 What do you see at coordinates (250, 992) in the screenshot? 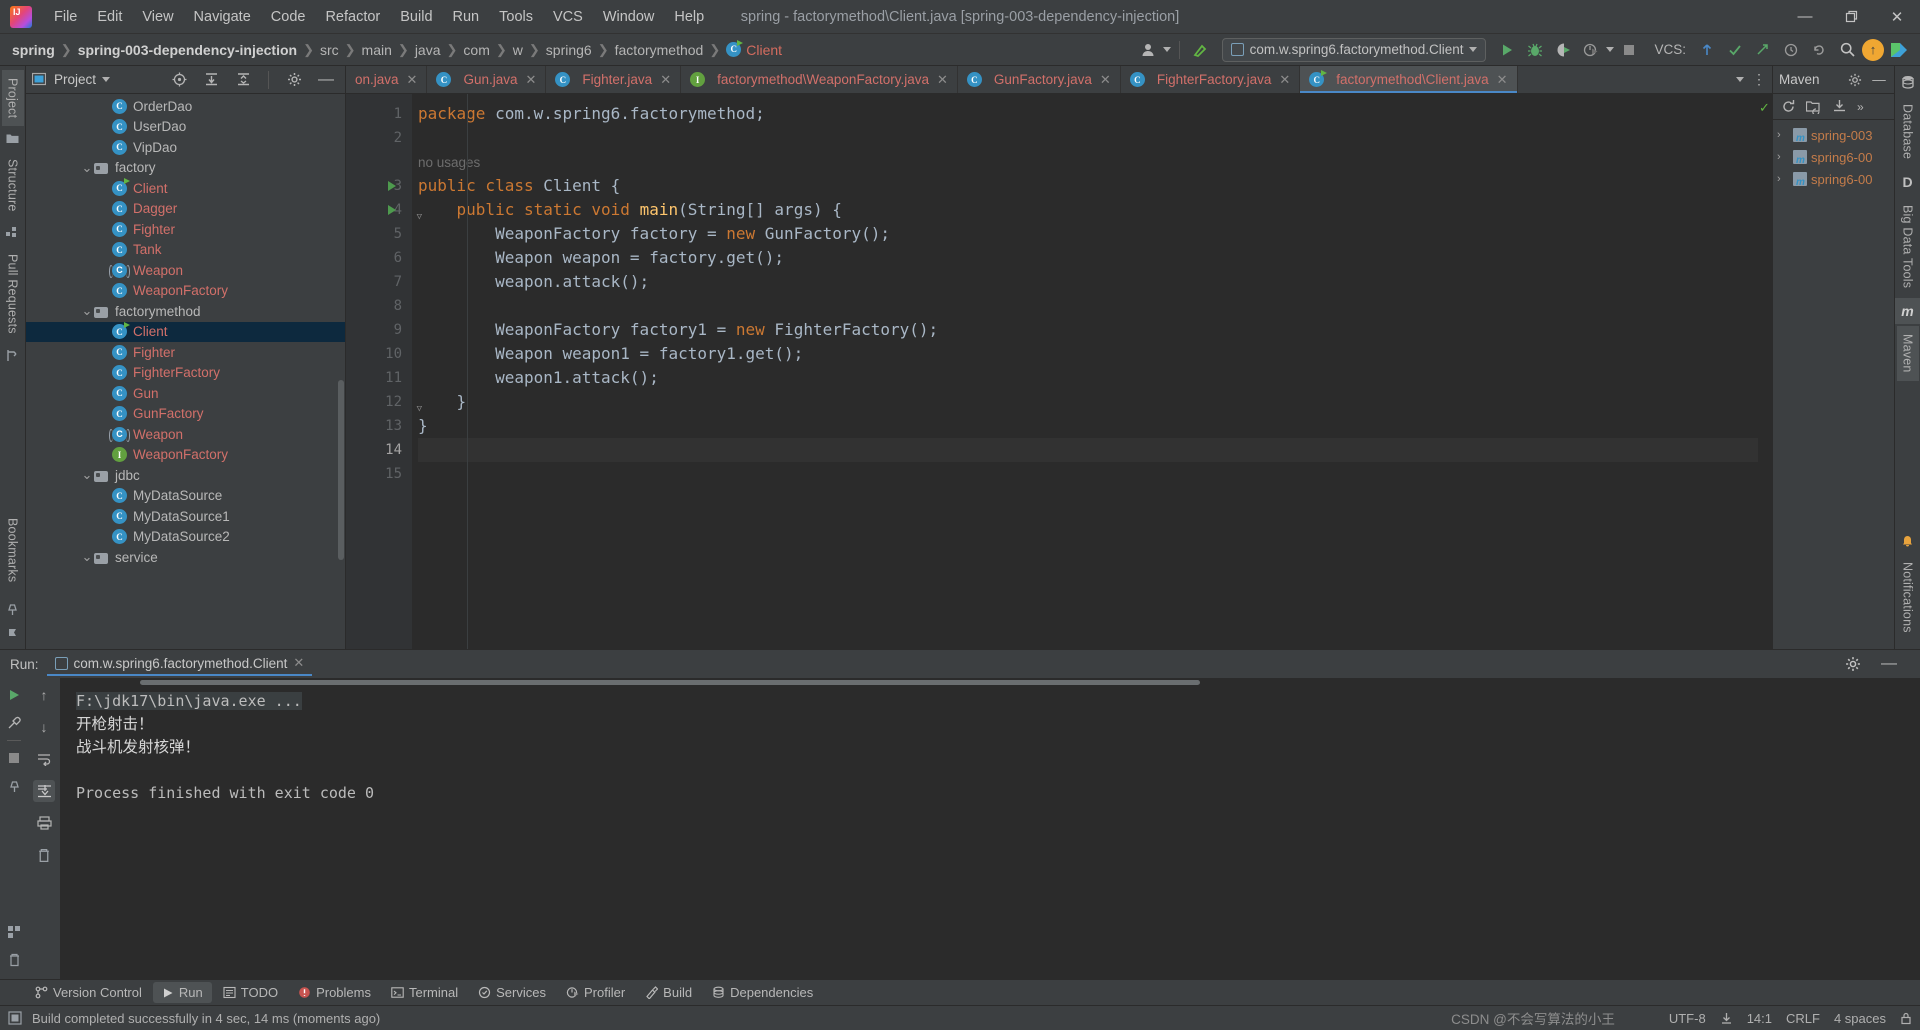
I see `bottom-tab-todo: TODO` at bounding box center [250, 992].